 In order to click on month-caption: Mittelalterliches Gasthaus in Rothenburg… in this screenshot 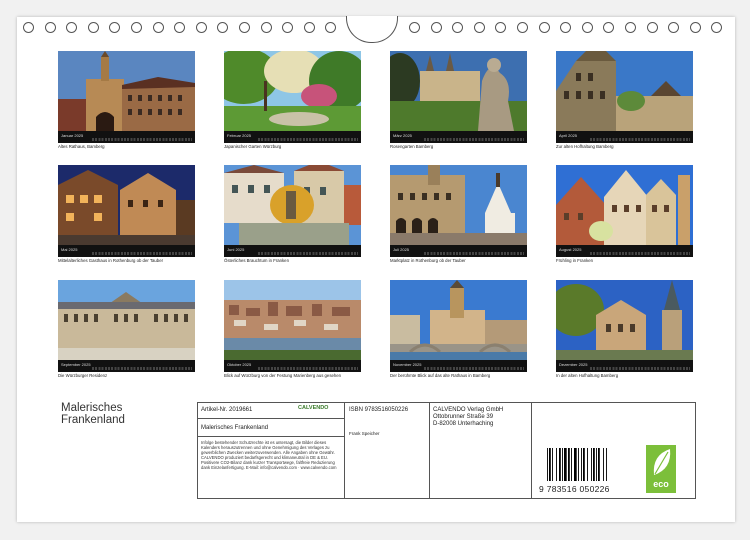, I will do `click(111, 260)`.